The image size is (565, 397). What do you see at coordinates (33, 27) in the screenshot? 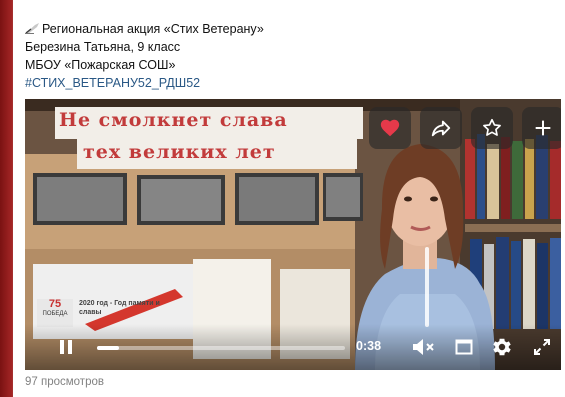
I see `quill-icon` at bounding box center [33, 27].